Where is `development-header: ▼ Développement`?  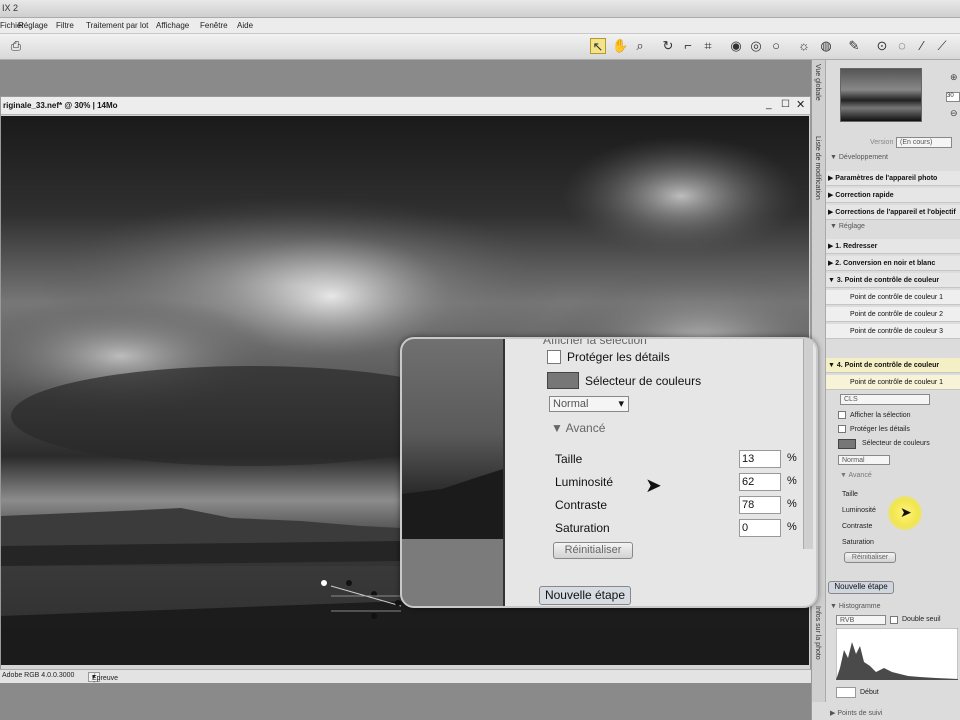
development-header: ▼ Développement is located at coordinates (859, 157).